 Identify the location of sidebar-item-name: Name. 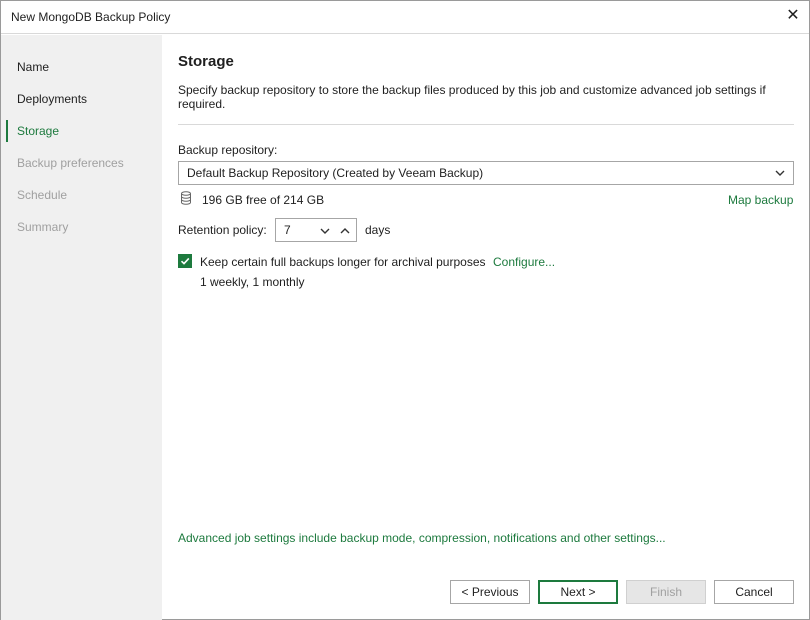
(81, 67).